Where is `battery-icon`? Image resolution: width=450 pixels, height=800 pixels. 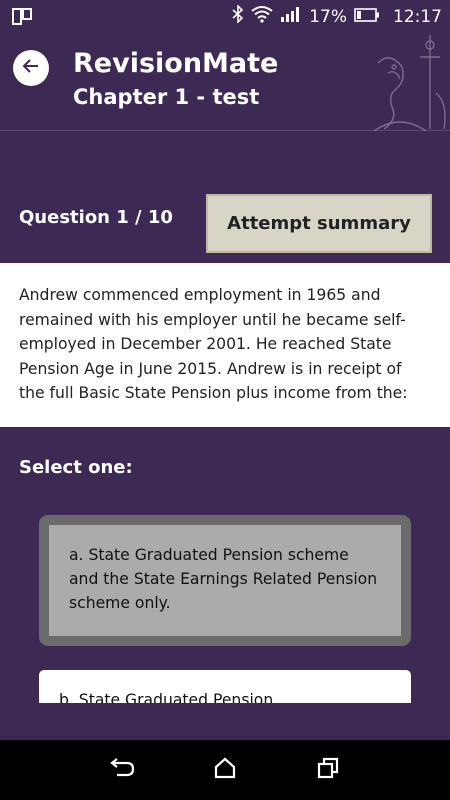
battery-icon is located at coordinates (367, 17).